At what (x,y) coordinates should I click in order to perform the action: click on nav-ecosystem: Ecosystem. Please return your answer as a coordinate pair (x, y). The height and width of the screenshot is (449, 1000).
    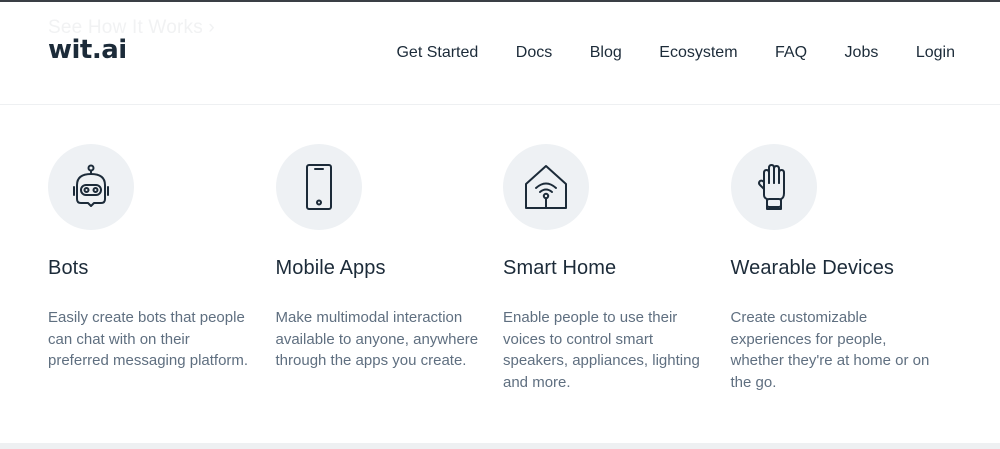
    Looking at the image, I should click on (698, 53).